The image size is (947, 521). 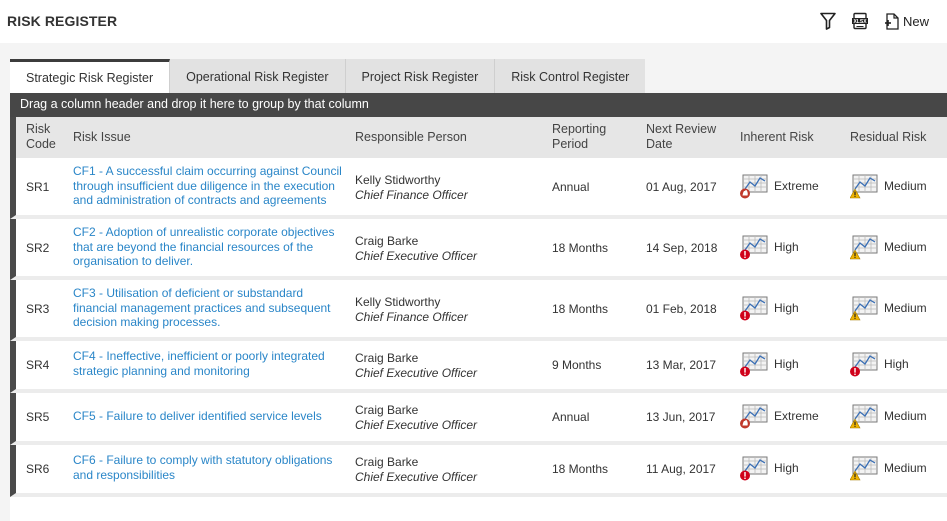 I want to click on new-button-label: New, so click(x=915, y=21).